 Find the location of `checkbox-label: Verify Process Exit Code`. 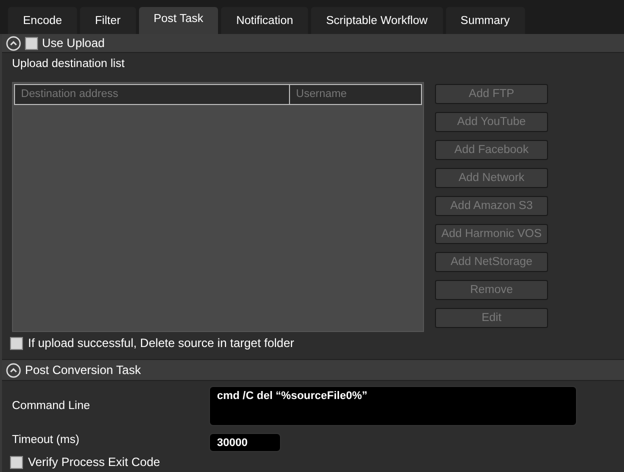

checkbox-label: Verify Process Exit Code is located at coordinates (94, 462).